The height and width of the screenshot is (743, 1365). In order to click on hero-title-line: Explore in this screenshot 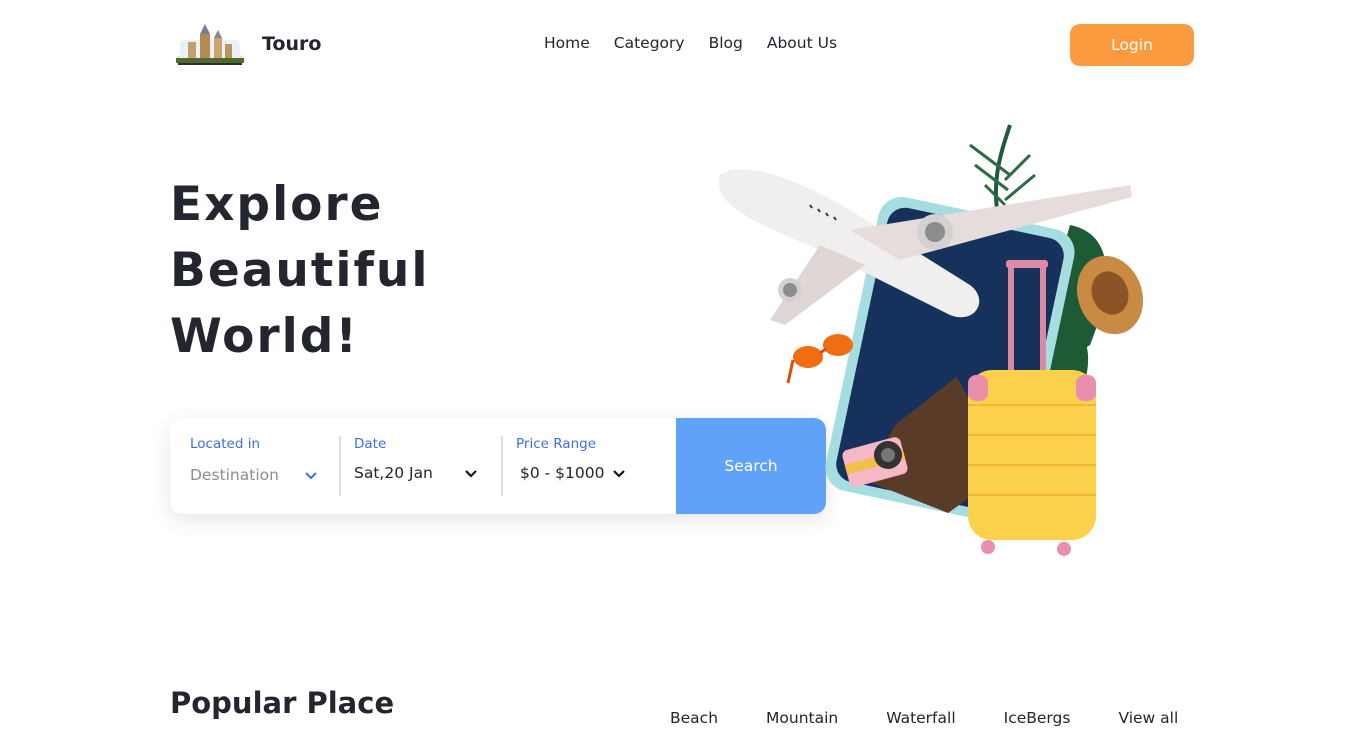, I will do `click(277, 204)`.